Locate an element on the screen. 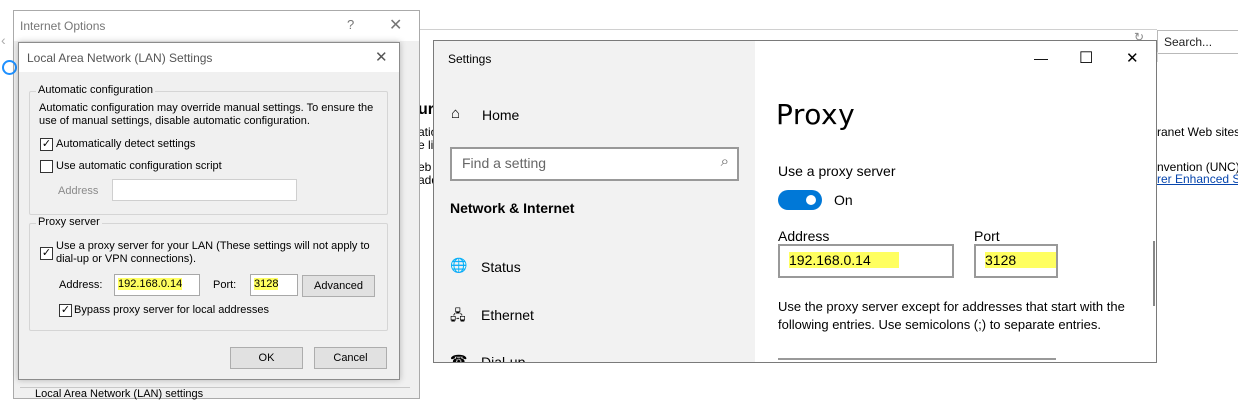 This screenshot has height=401, width=1238. nav-item-status: Status is located at coordinates (501, 267).